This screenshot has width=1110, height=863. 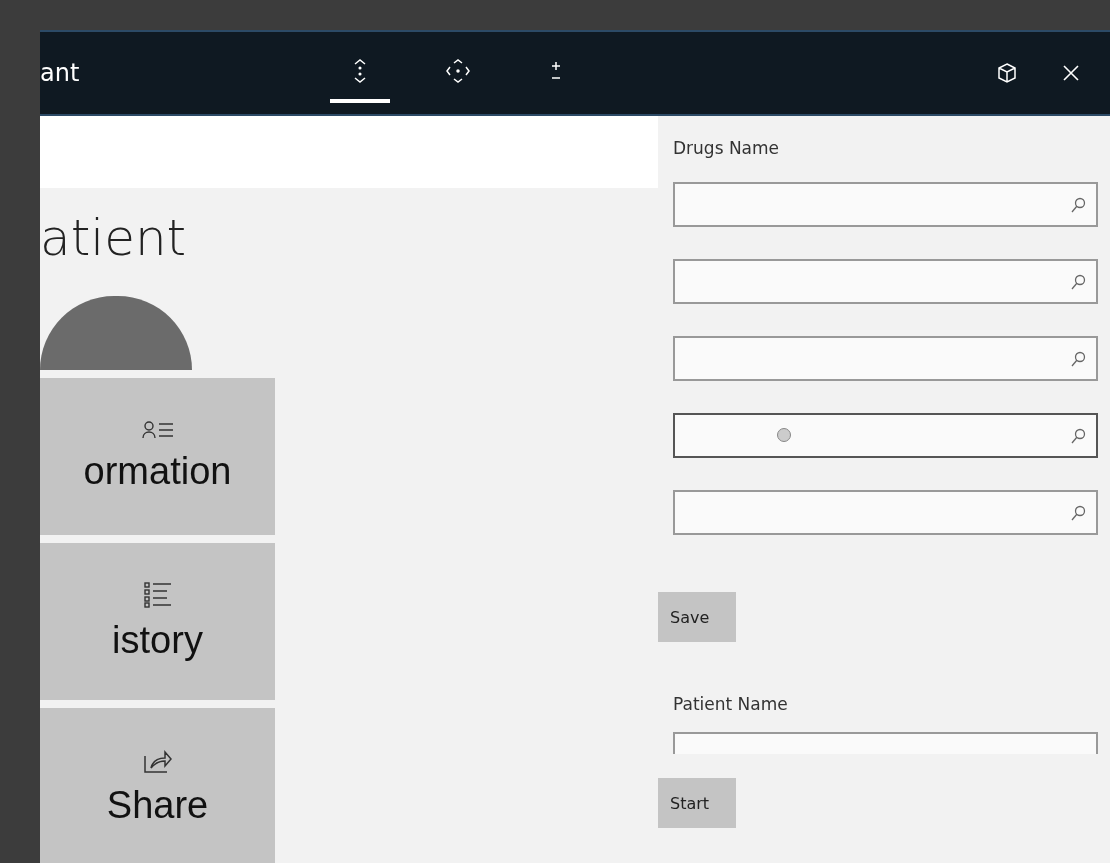 What do you see at coordinates (157, 595) in the screenshot?
I see `checklist-icon` at bounding box center [157, 595].